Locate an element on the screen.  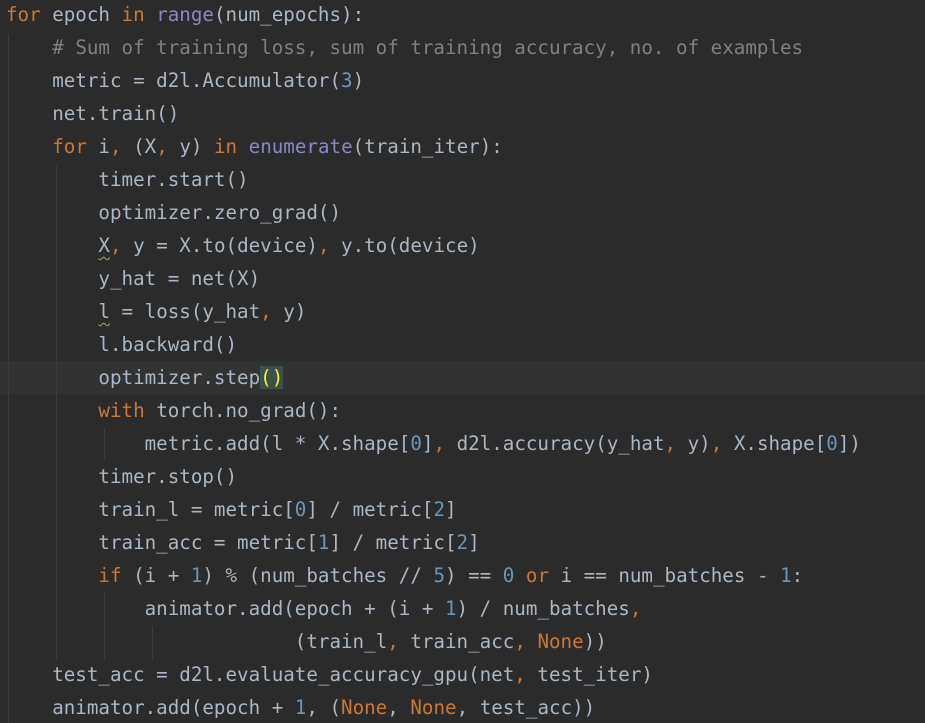
code-line: y_hat = net(X) is located at coordinates (133, 278).